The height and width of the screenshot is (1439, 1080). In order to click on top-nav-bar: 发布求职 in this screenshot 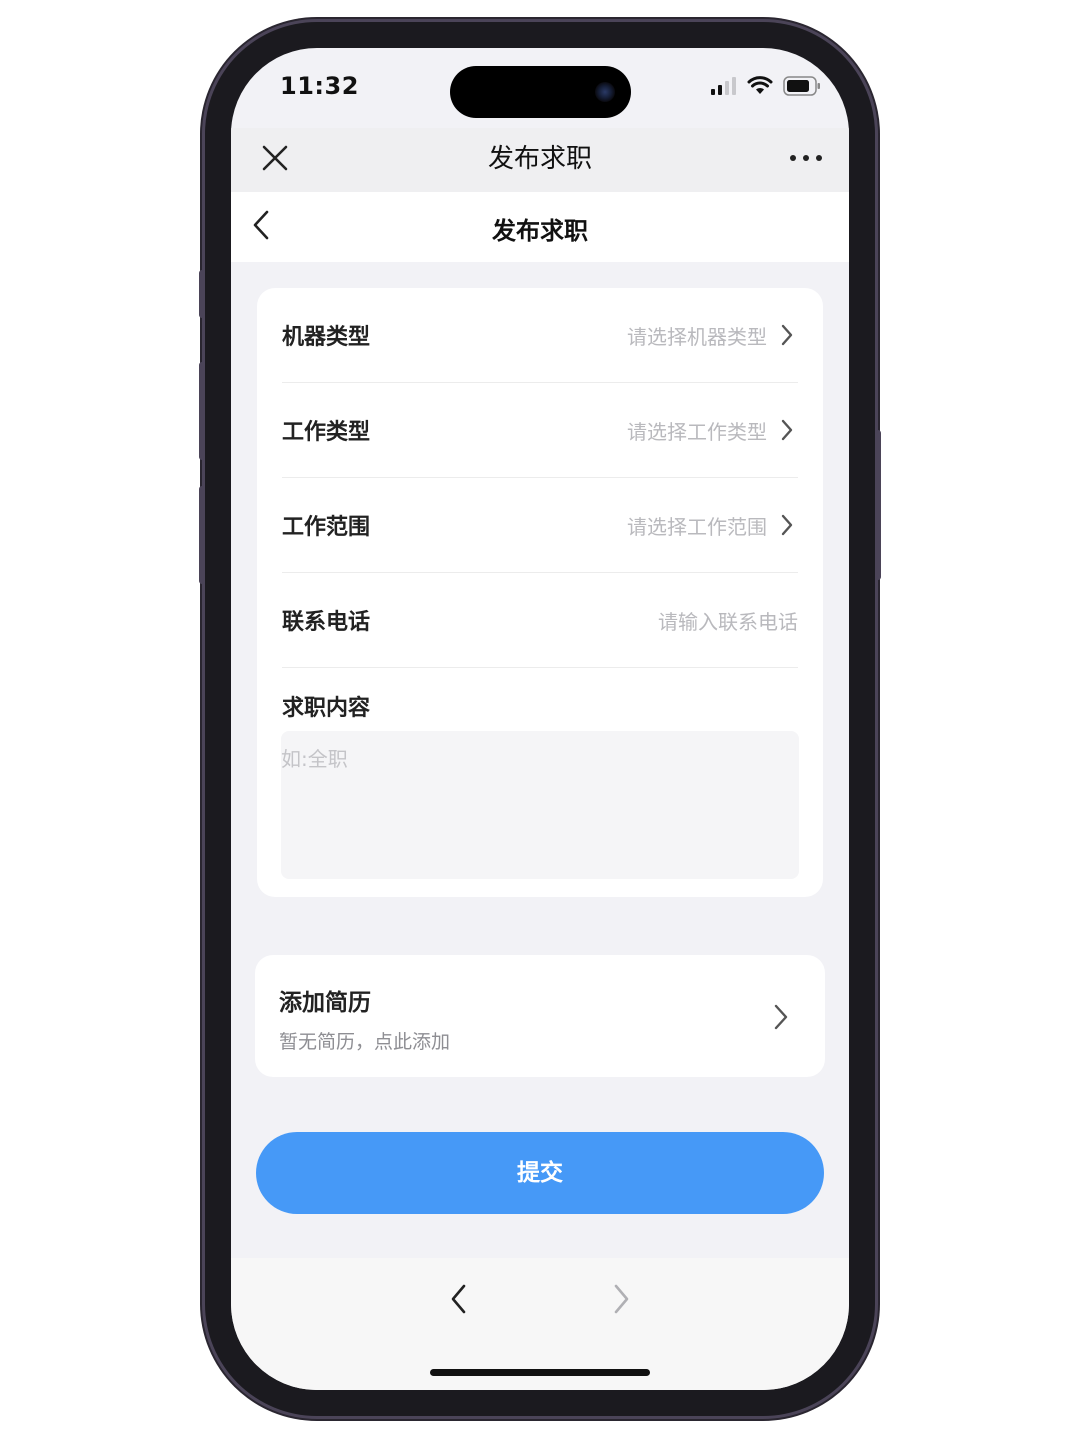, I will do `click(540, 160)`.